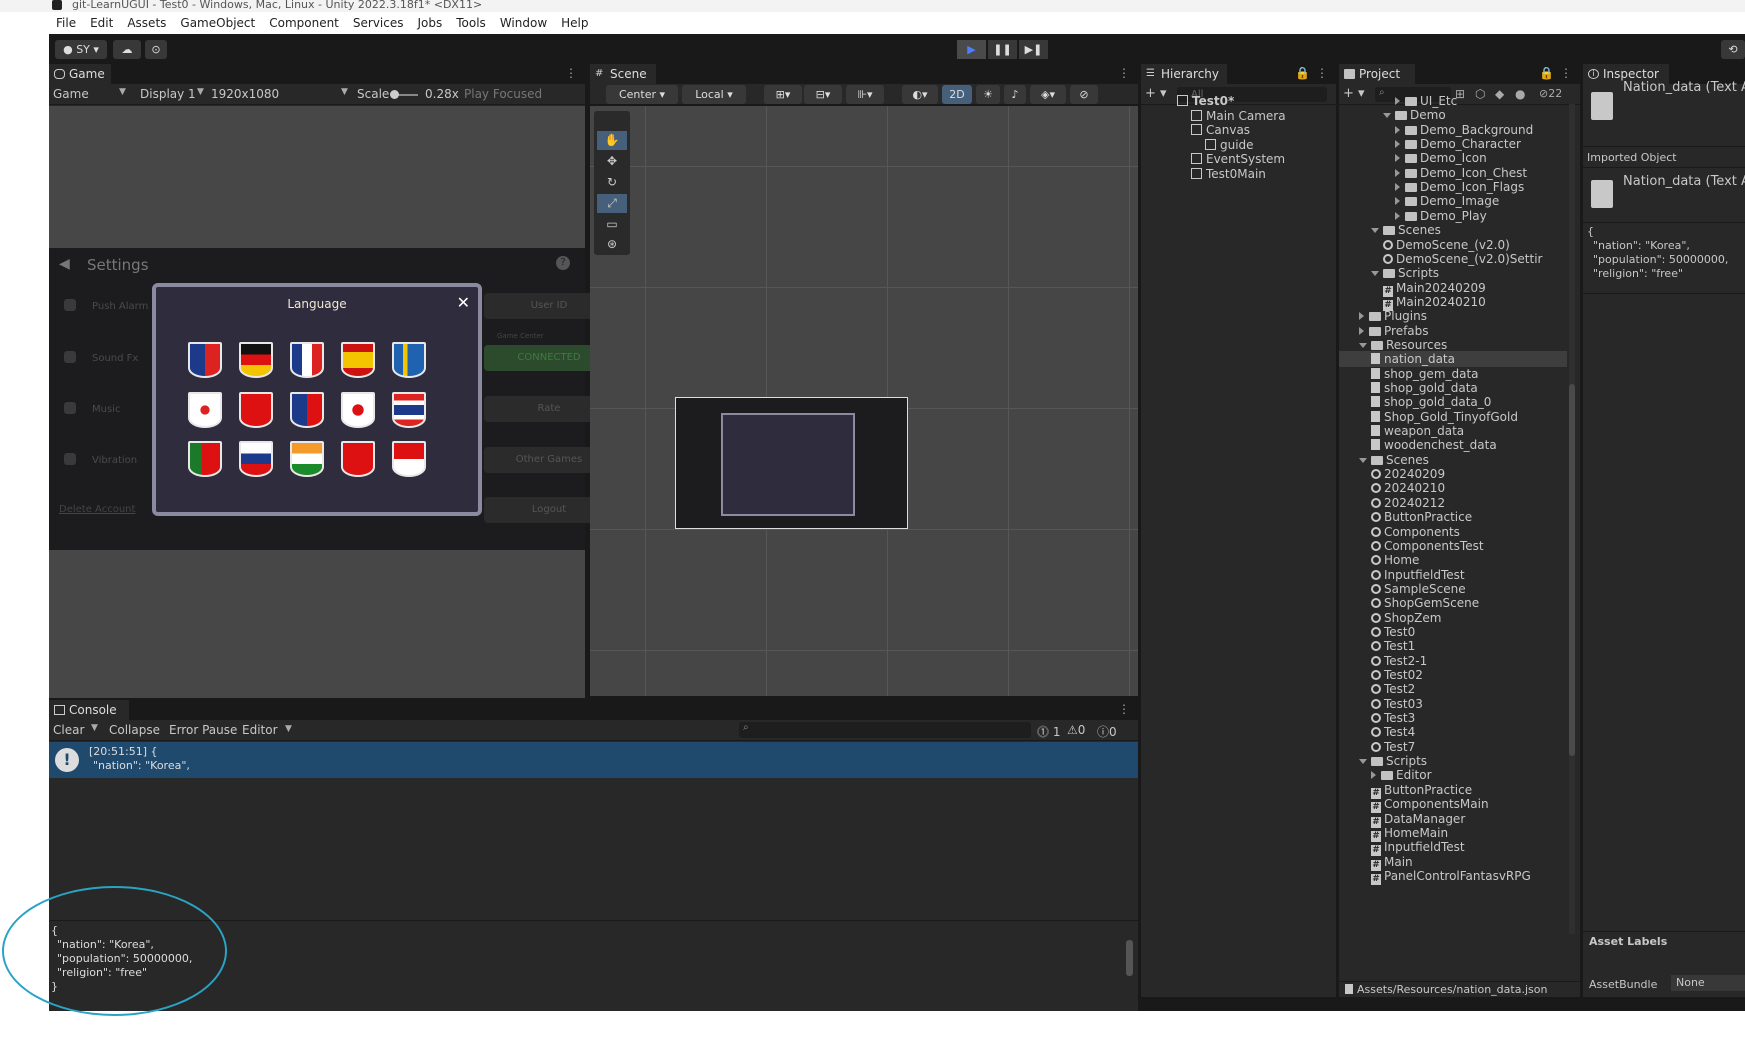  I want to click on display-dropdown: Display 1, so click(168, 94).